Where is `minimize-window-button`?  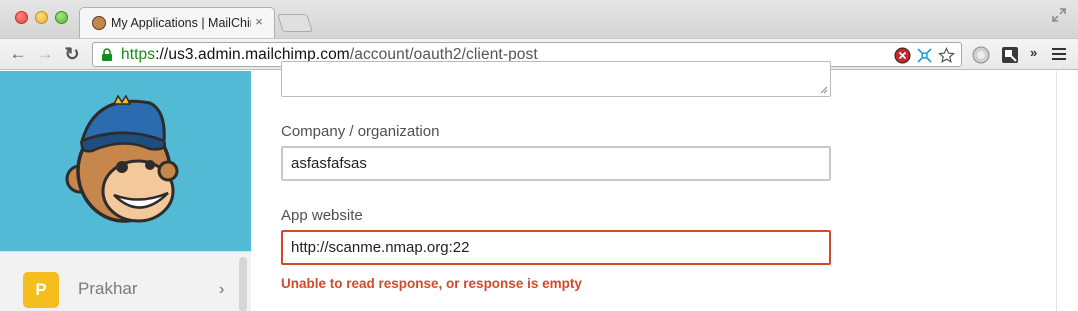 minimize-window-button is located at coordinates (41, 17).